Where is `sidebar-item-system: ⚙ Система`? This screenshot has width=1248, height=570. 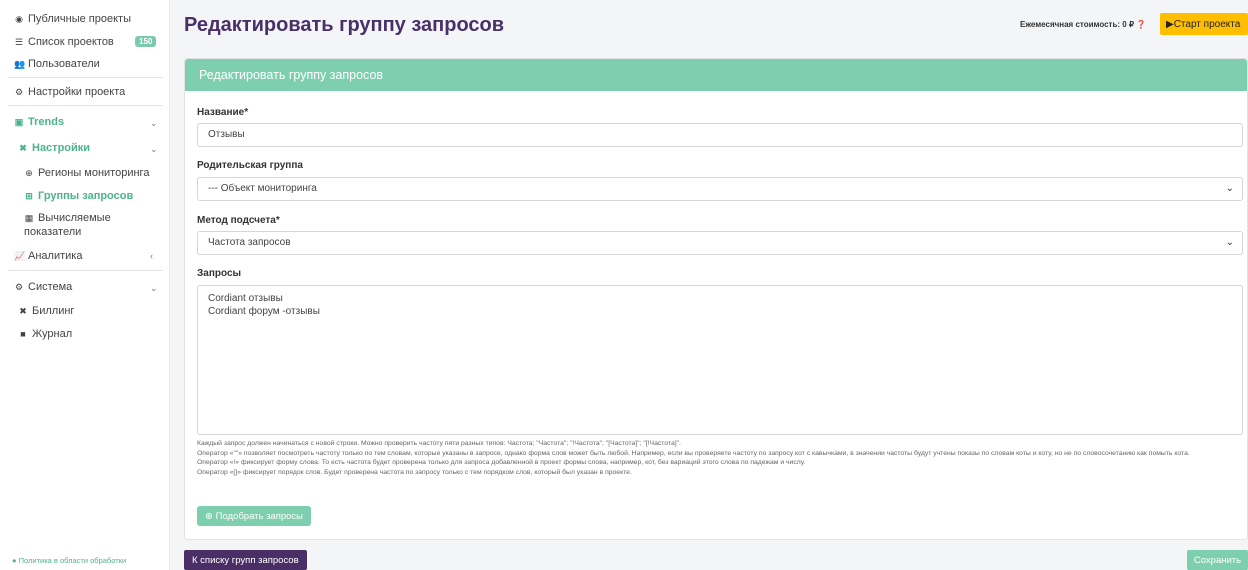 sidebar-item-system: ⚙ Система is located at coordinates (43, 287).